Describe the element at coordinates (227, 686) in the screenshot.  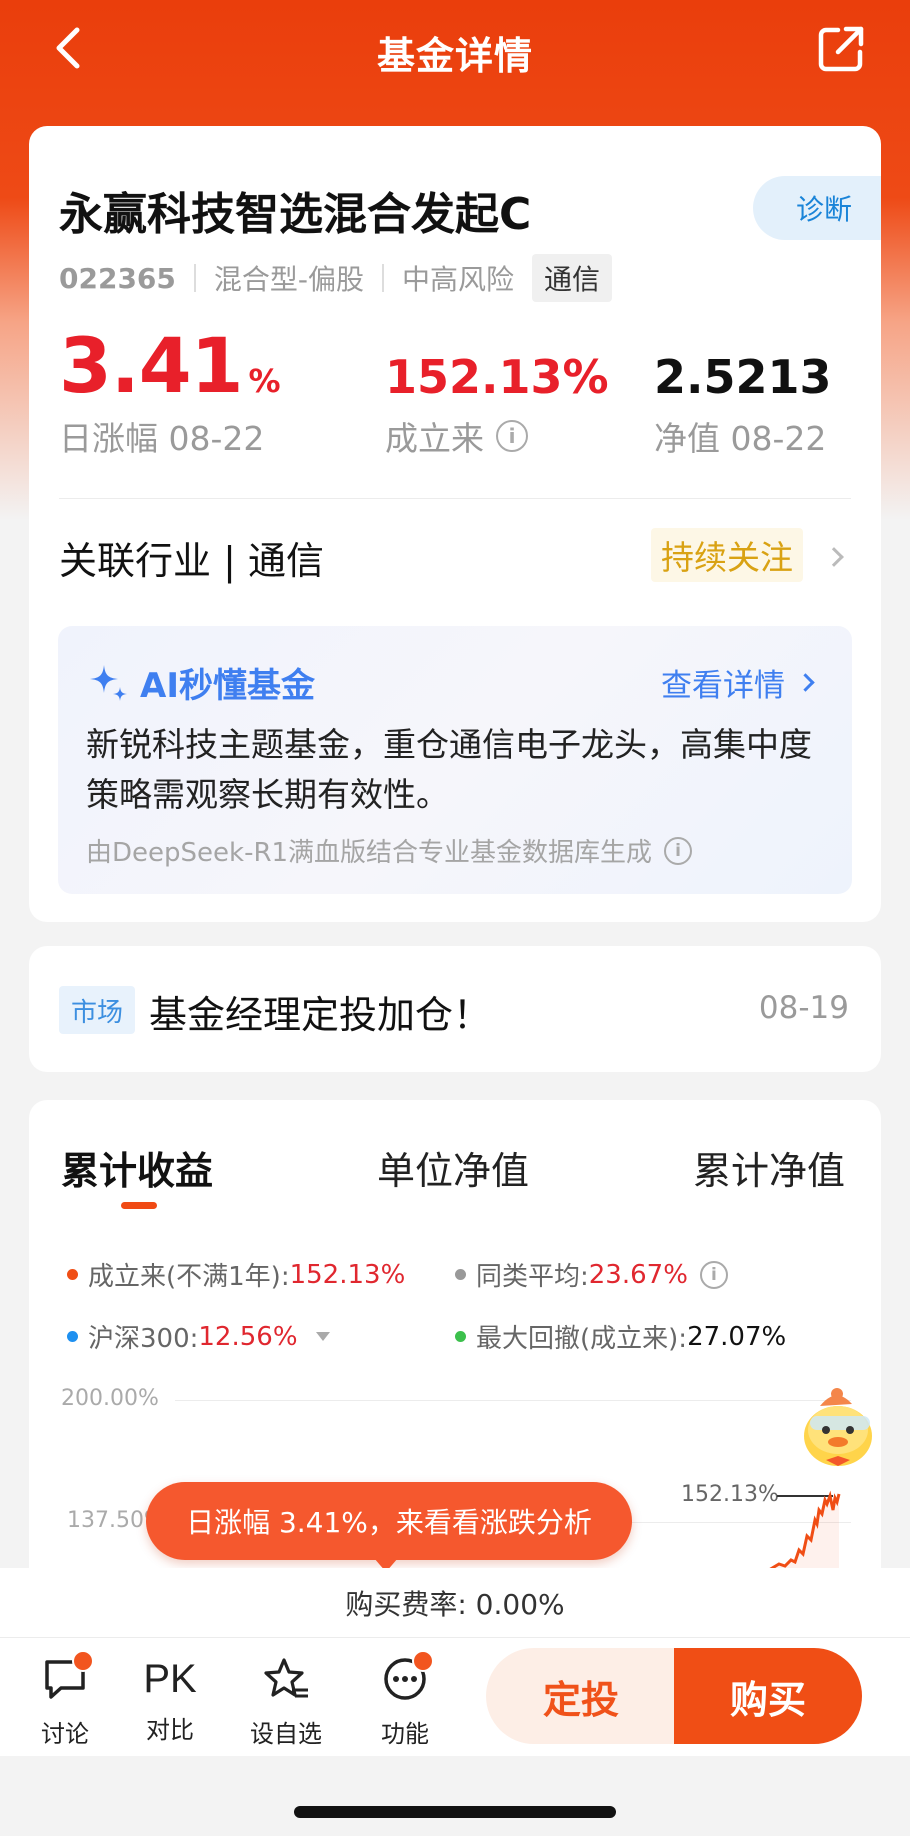
I see `ai-title-text: AI秒懂基金` at that location.